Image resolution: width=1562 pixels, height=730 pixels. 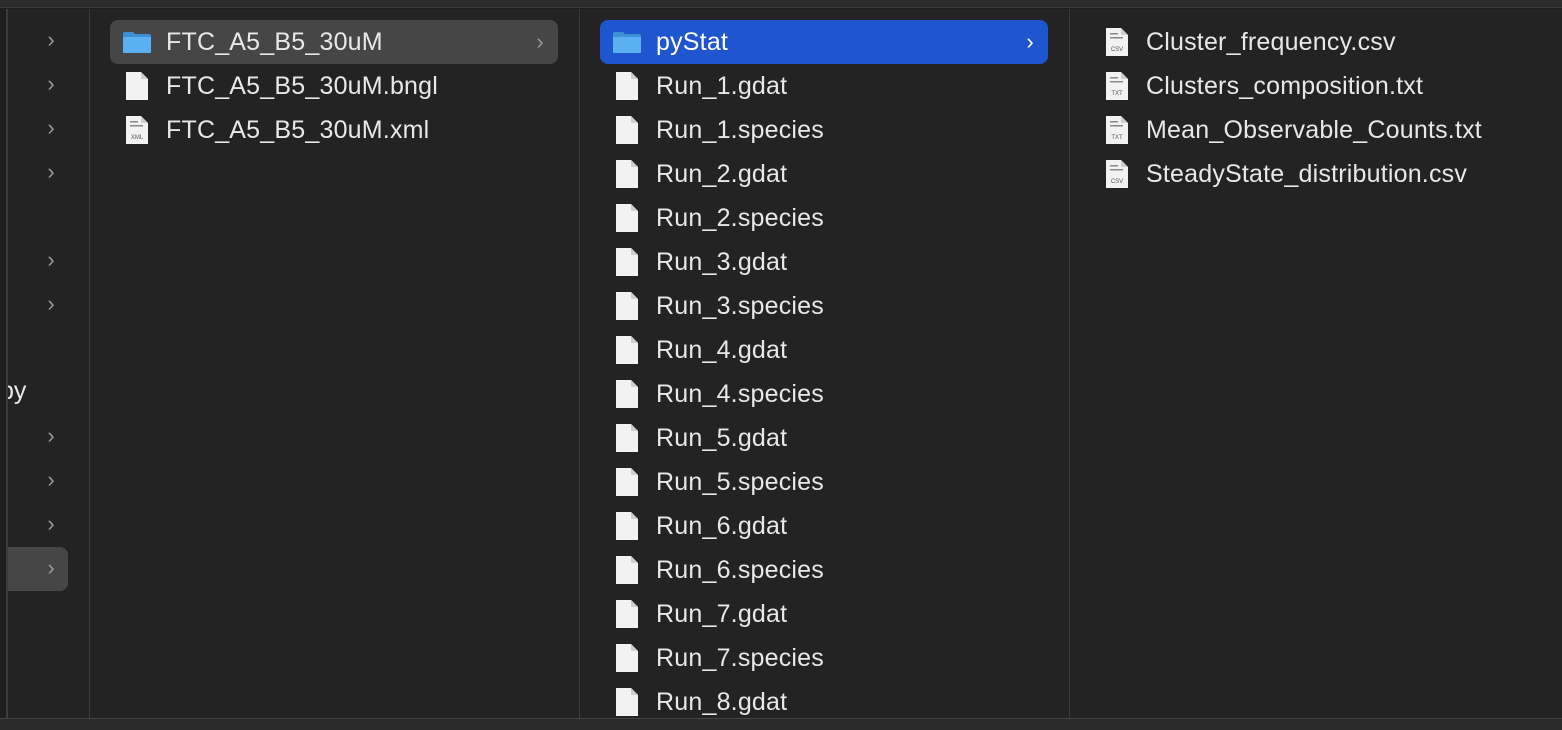 I want to click on list-item-label: SteadyState_distribution.csv, so click(x=1307, y=173).